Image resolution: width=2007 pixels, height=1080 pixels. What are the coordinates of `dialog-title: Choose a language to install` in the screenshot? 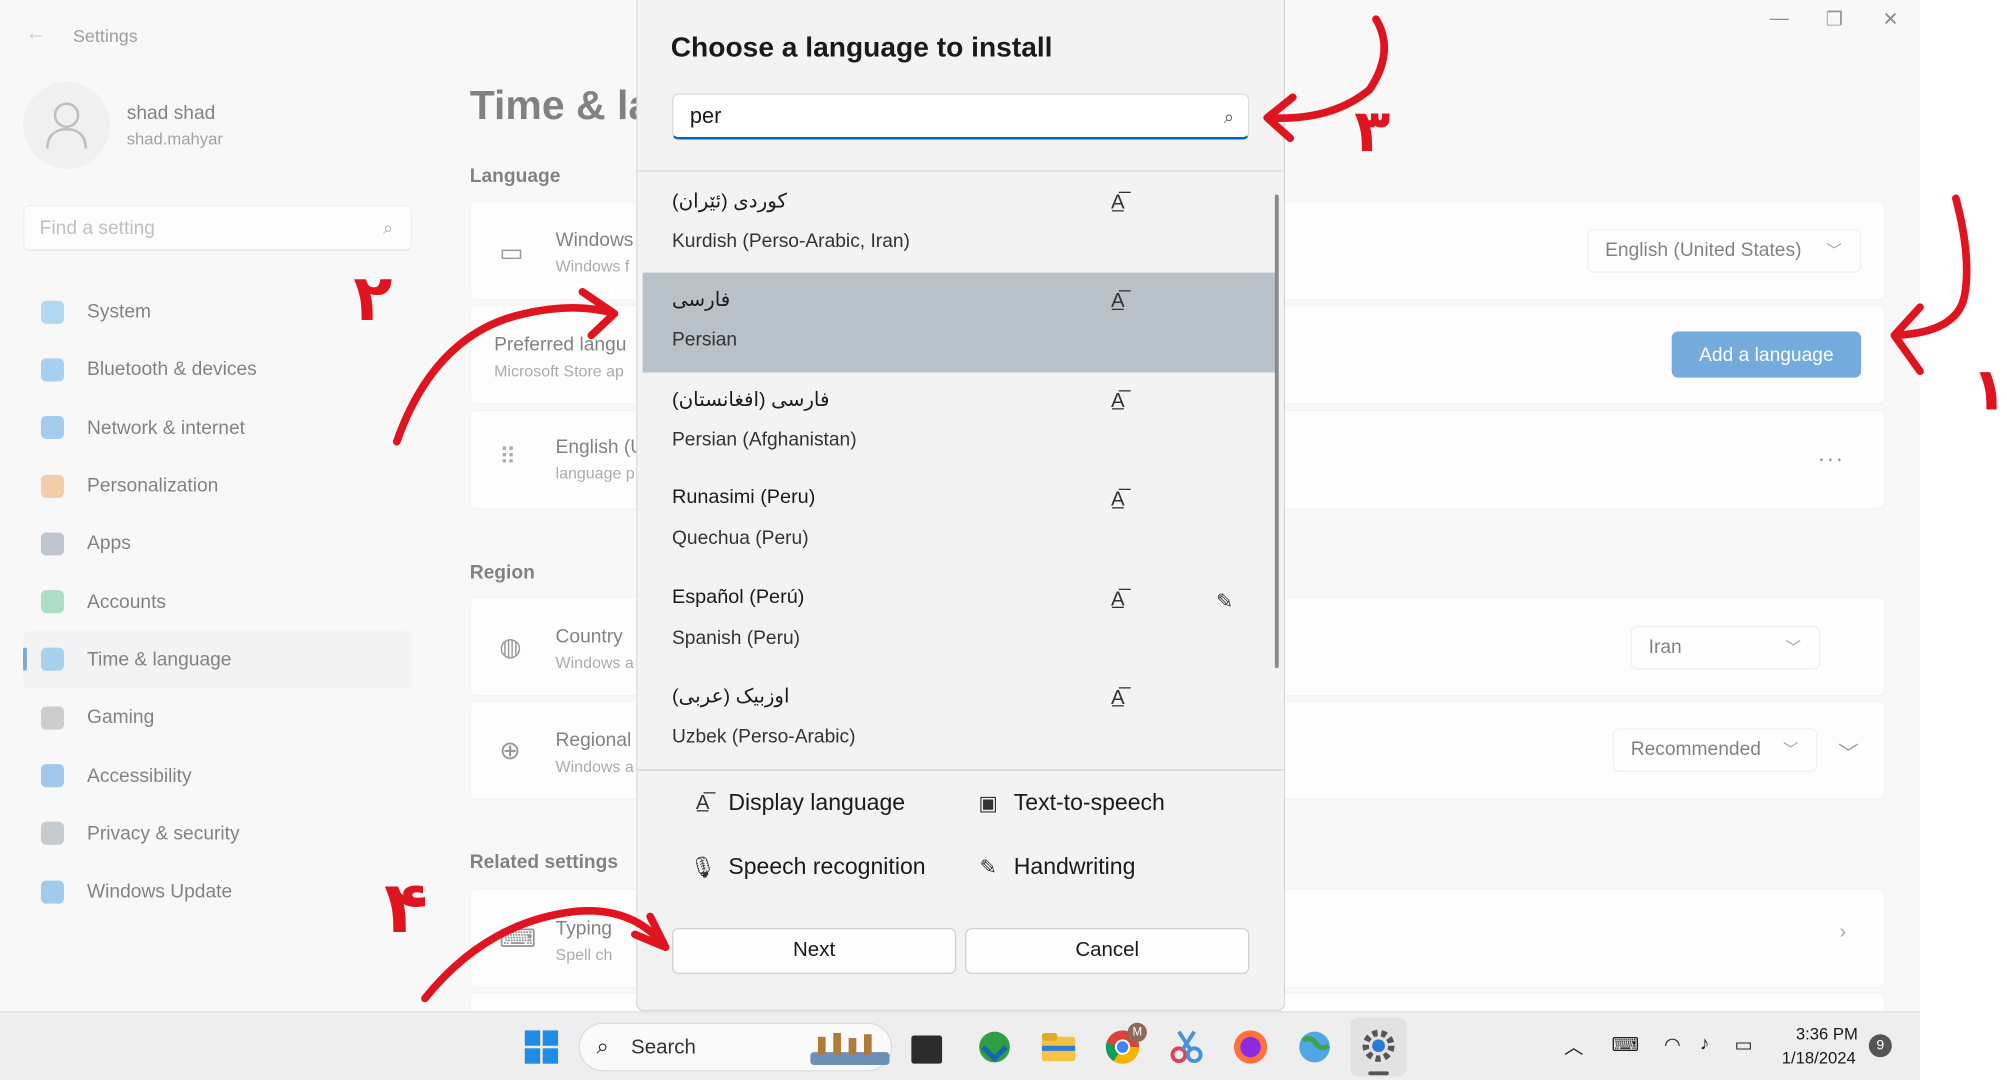 It's located at (861, 46).